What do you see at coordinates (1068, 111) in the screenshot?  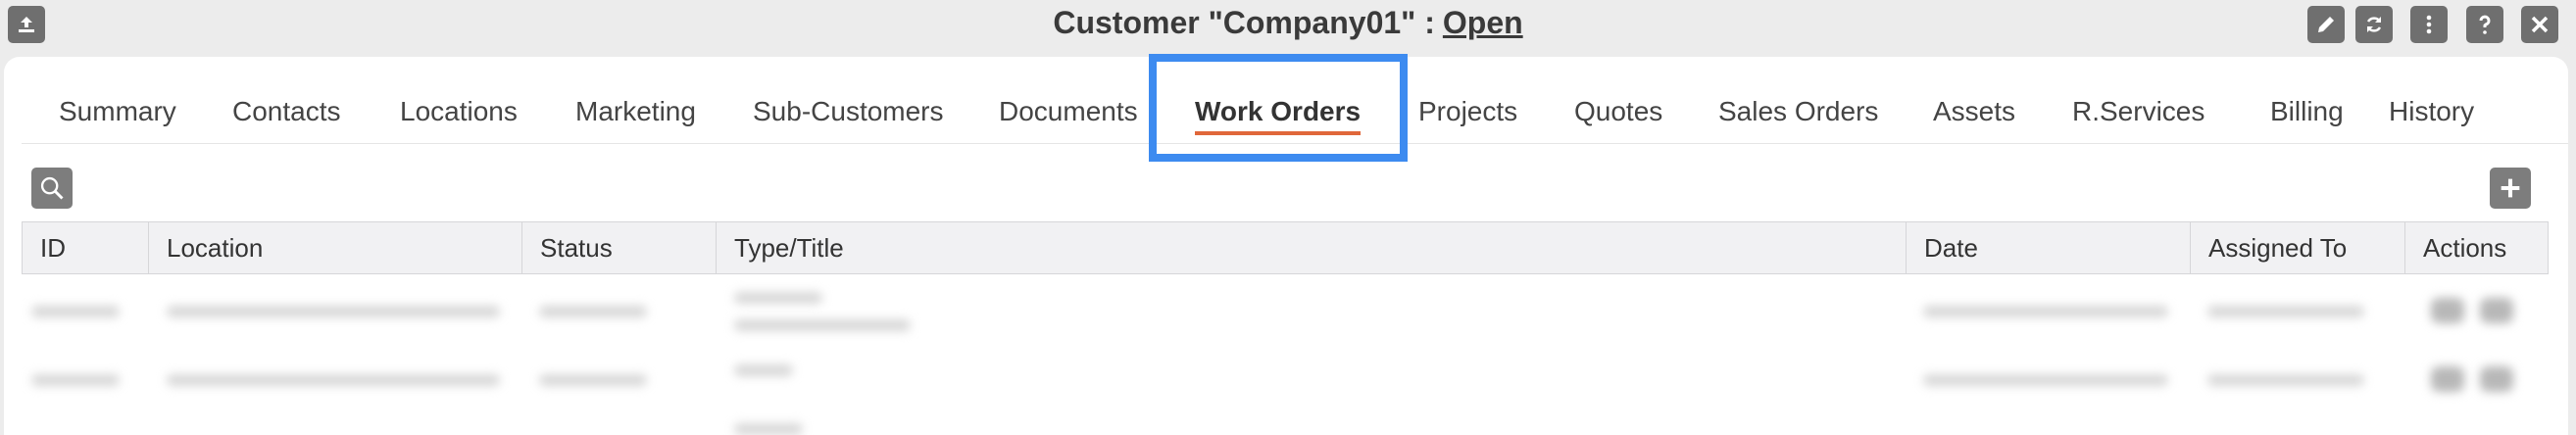 I see `tab-label: Documents` at bounding box center [1068, 111].